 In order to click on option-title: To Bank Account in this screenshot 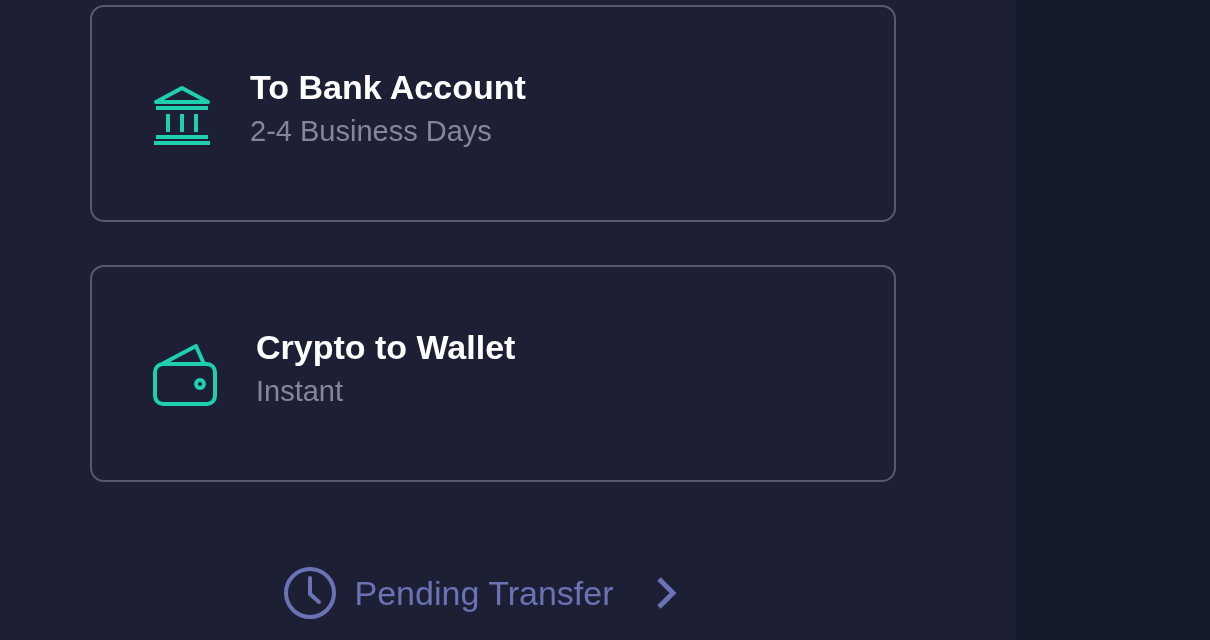, I will do `click(388, 87)`.